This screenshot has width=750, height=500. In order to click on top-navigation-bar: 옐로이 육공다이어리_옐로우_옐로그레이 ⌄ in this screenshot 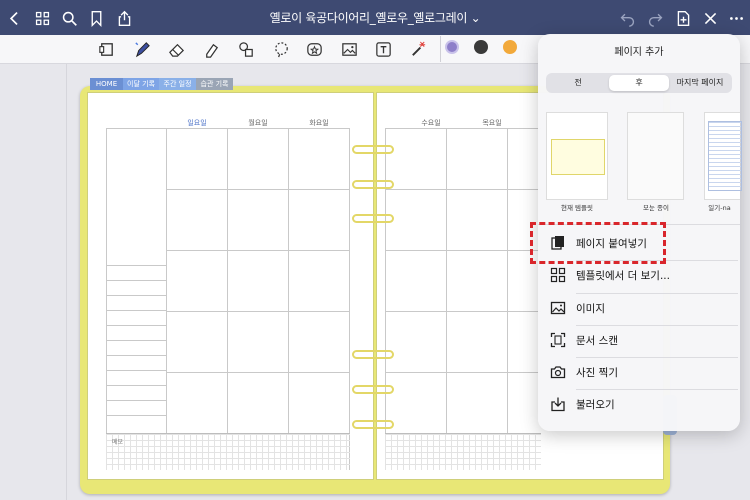, I will do `click(375, 17)`.